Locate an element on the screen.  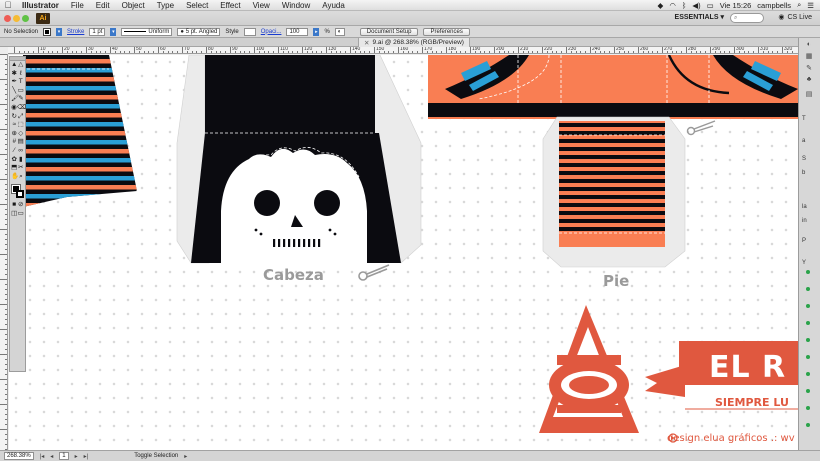
scale-tool: ⤢ is located at coordinates (21, 117).